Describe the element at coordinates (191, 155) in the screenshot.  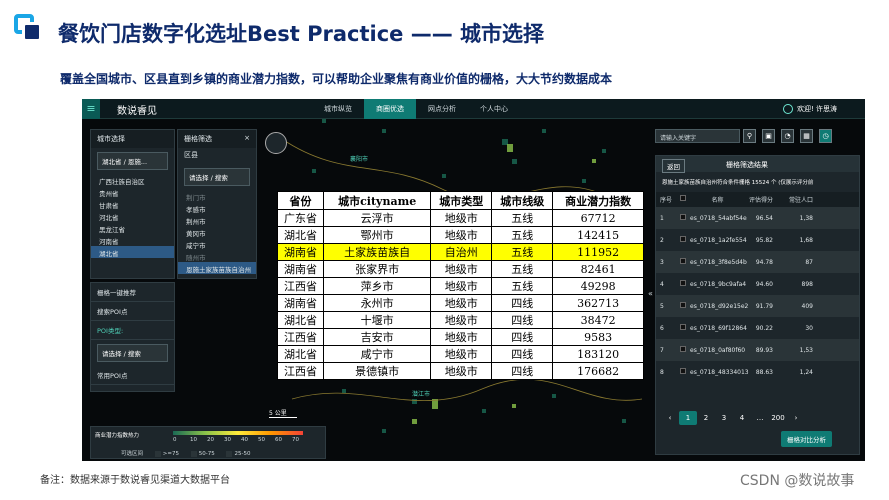
I see `filter-label: 区县` at that location.